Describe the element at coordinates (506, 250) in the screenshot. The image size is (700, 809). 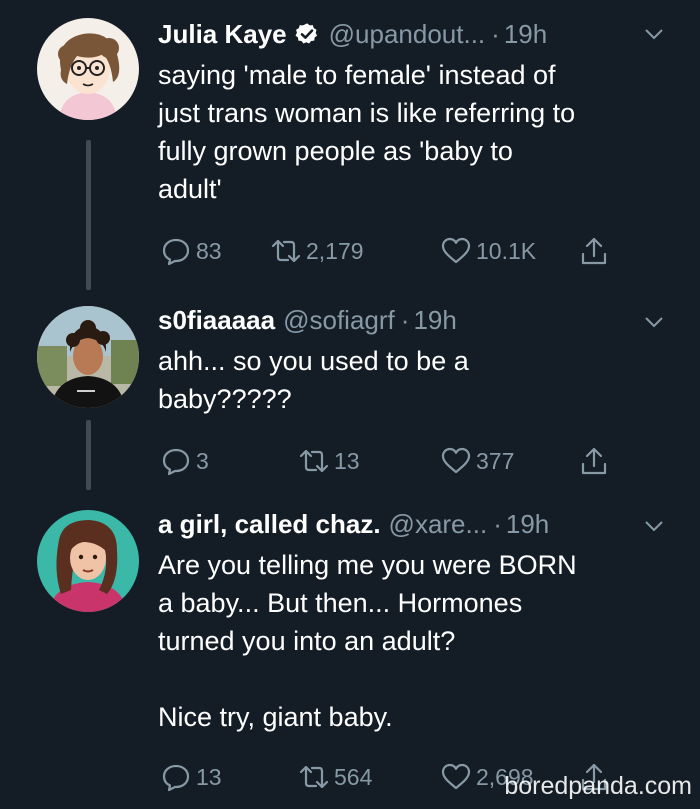
I see `like-count: 10.1K` at that location.